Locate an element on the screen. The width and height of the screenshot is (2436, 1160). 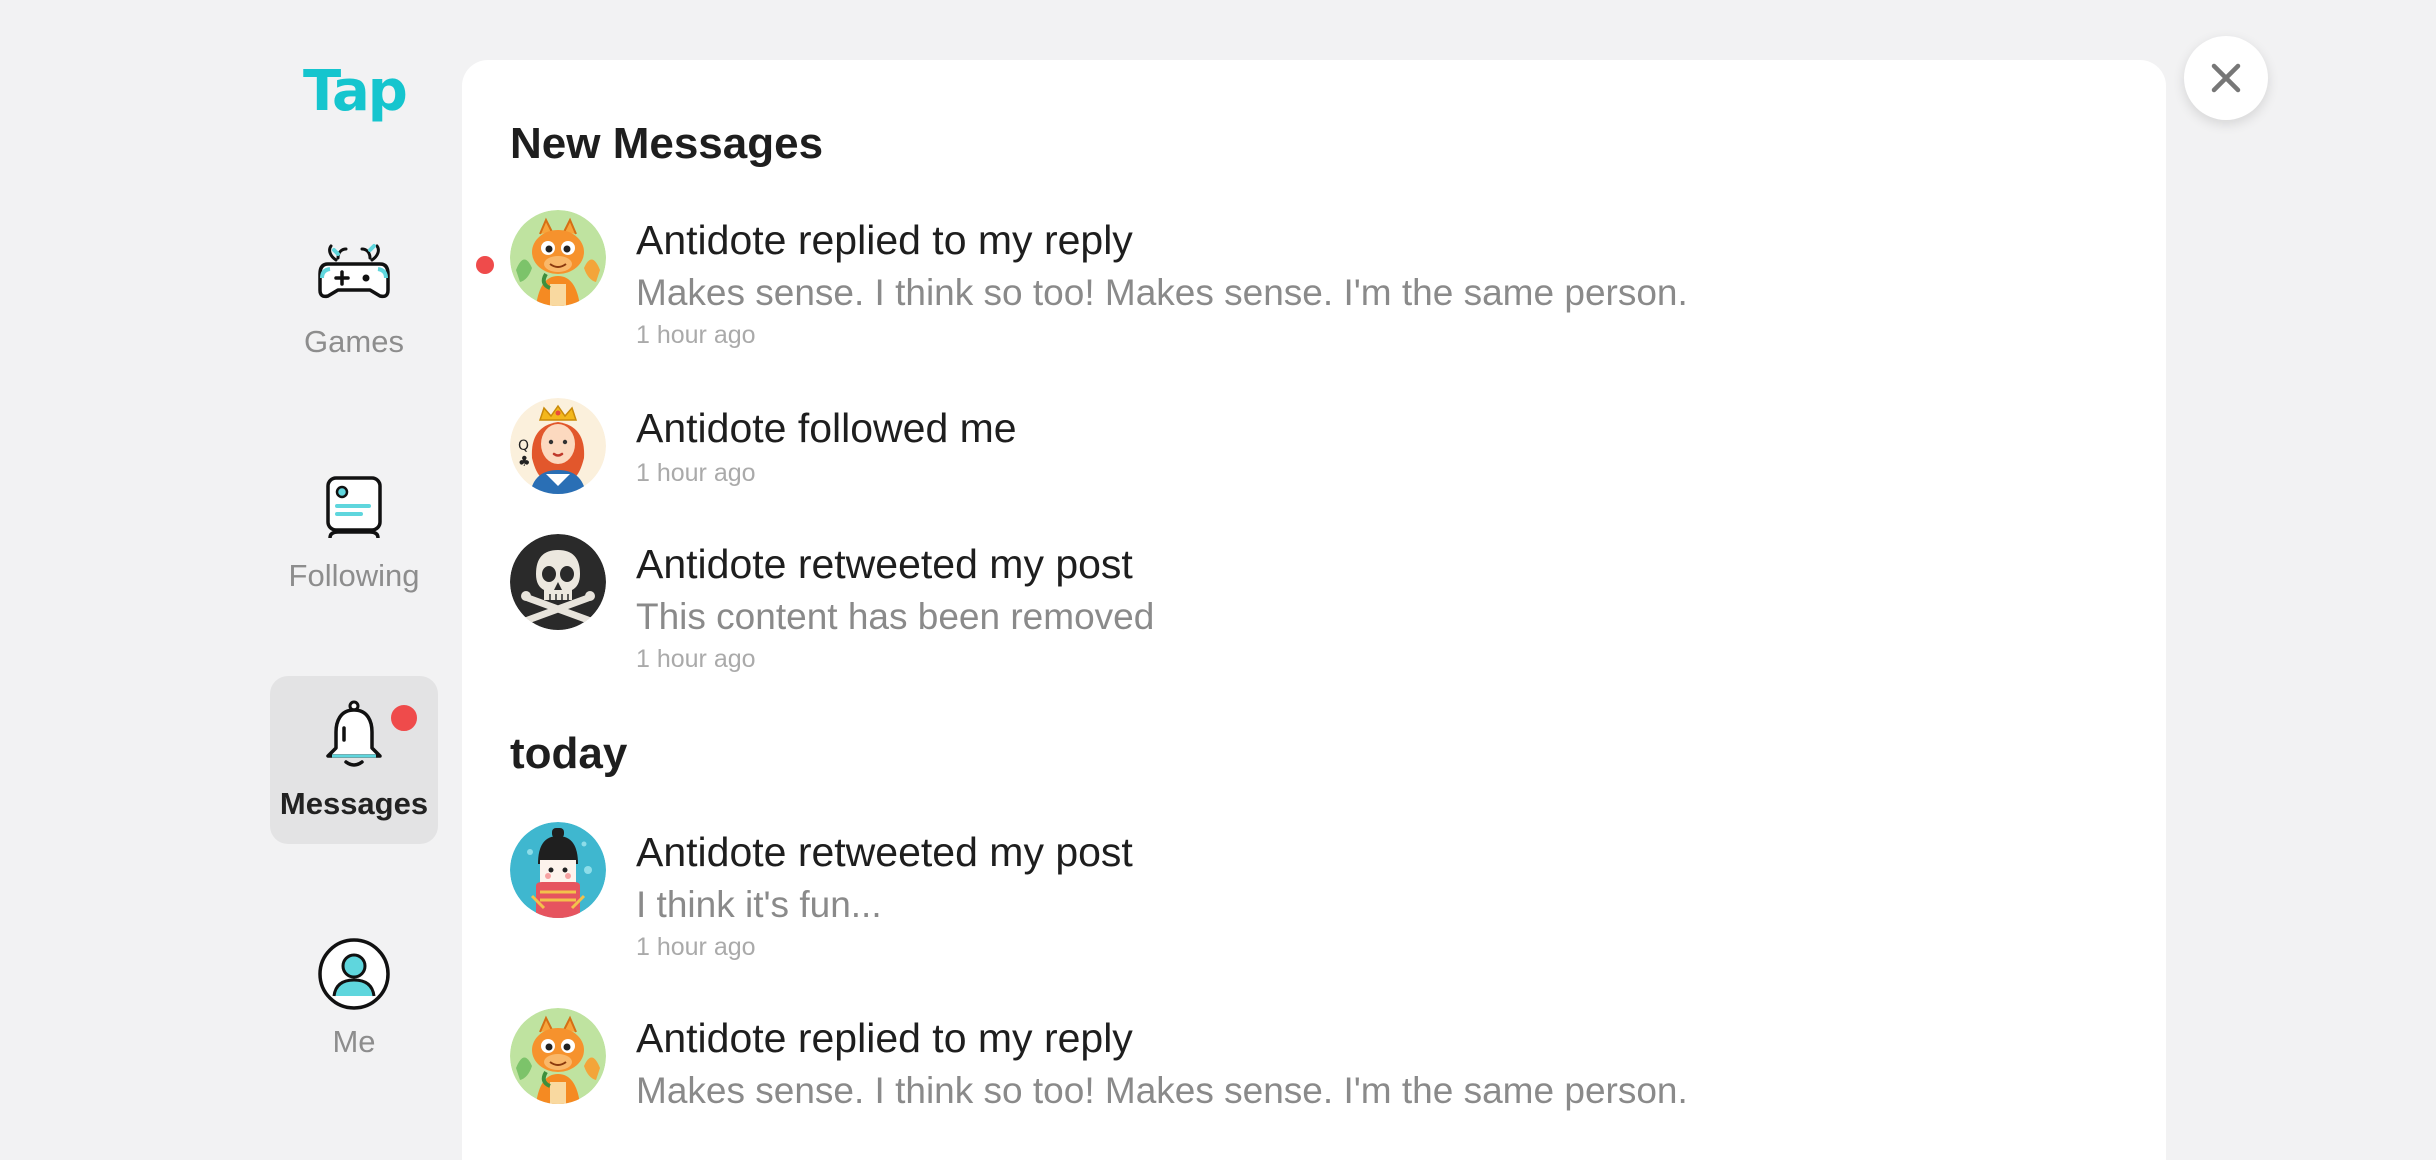
unread-dot is located at coordinates (485, 265).